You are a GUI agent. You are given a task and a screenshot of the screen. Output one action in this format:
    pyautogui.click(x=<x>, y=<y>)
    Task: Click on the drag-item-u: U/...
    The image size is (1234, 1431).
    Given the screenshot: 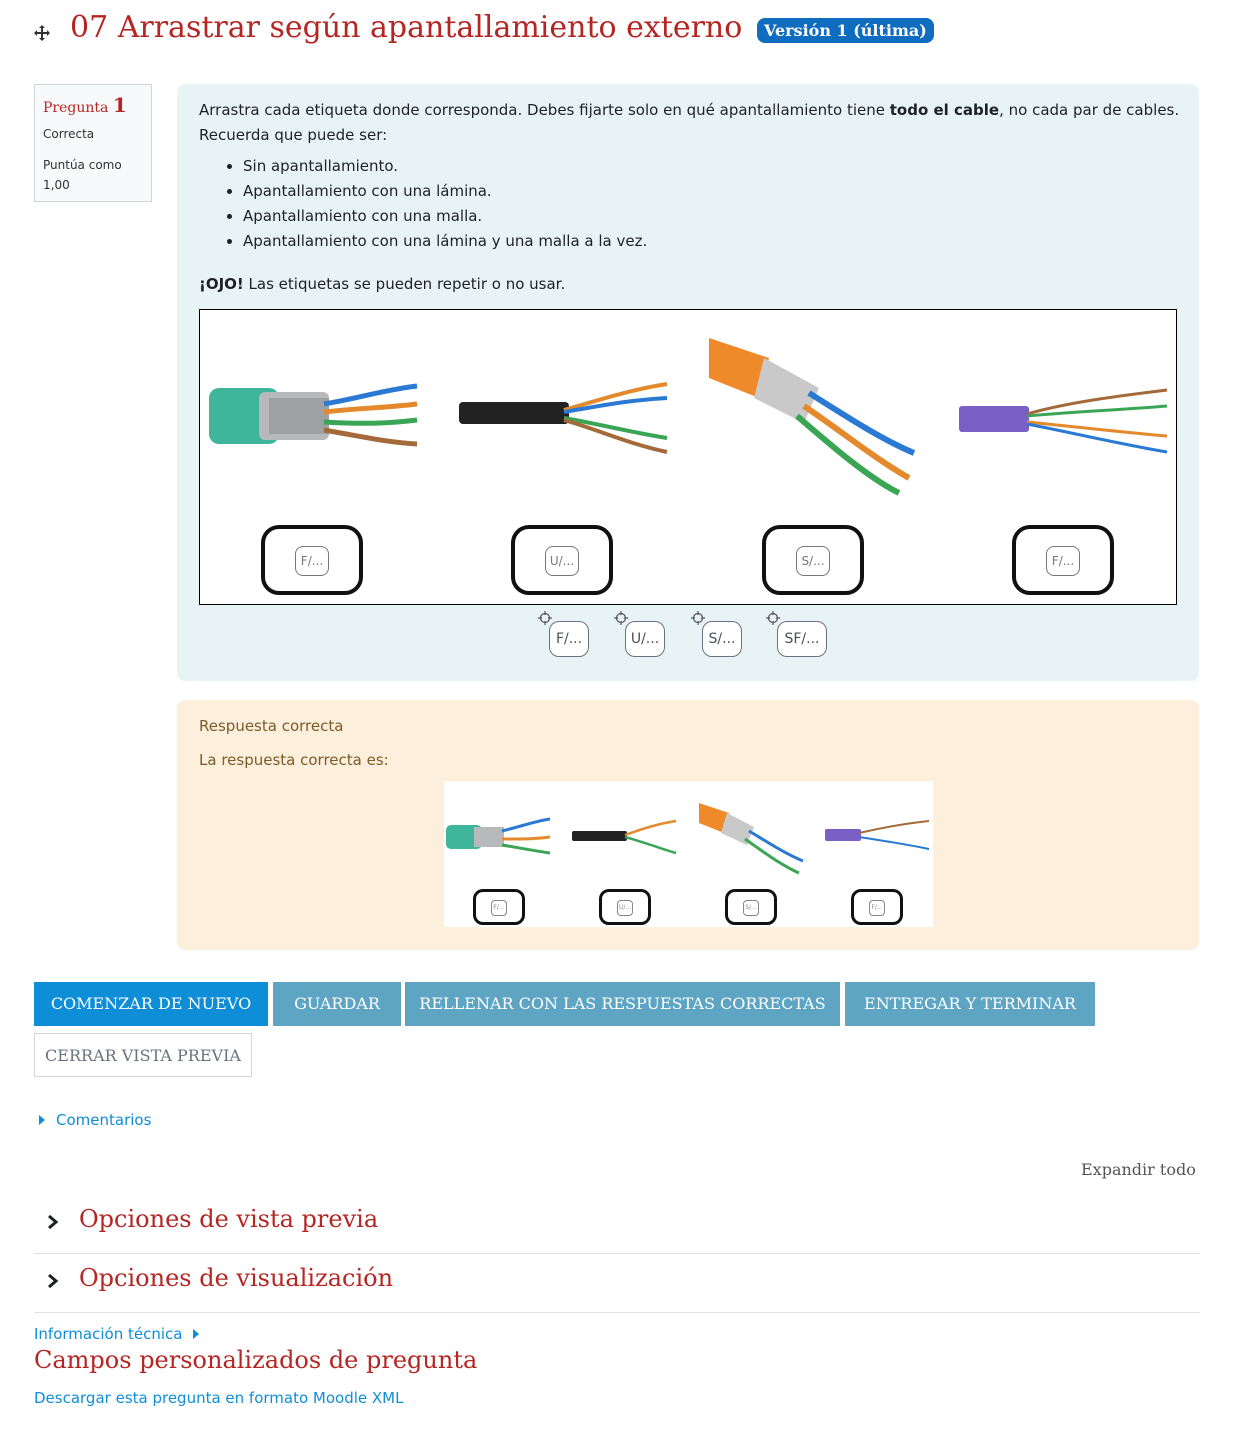 What is the action you would take?
    pyautogui.click(x=645, y=639)
    